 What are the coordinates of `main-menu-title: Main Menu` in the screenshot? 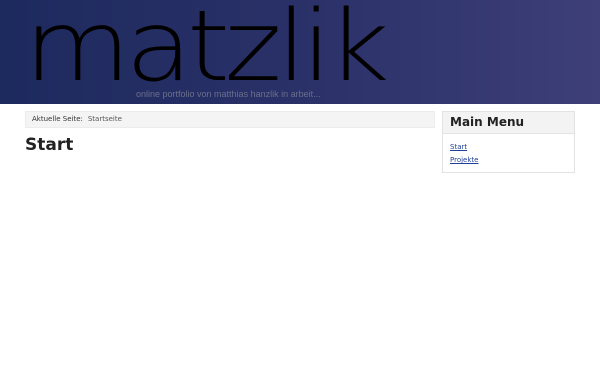 It's located at (508, 123).